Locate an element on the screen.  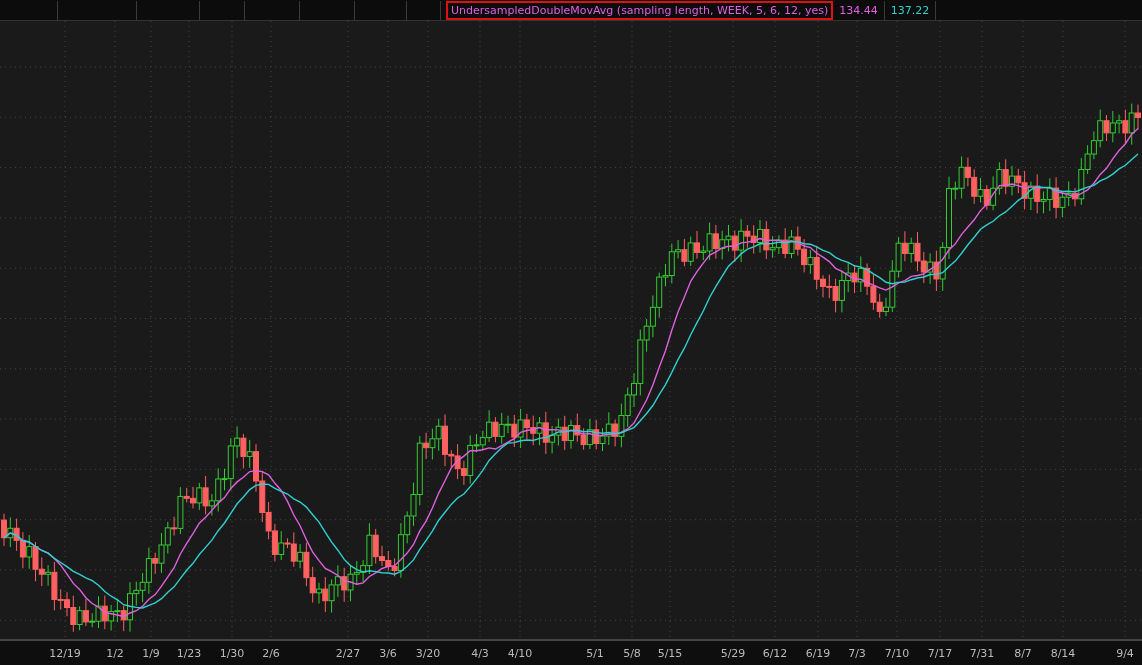
axis-label: 5/1 is located at coordinates (595, 653).